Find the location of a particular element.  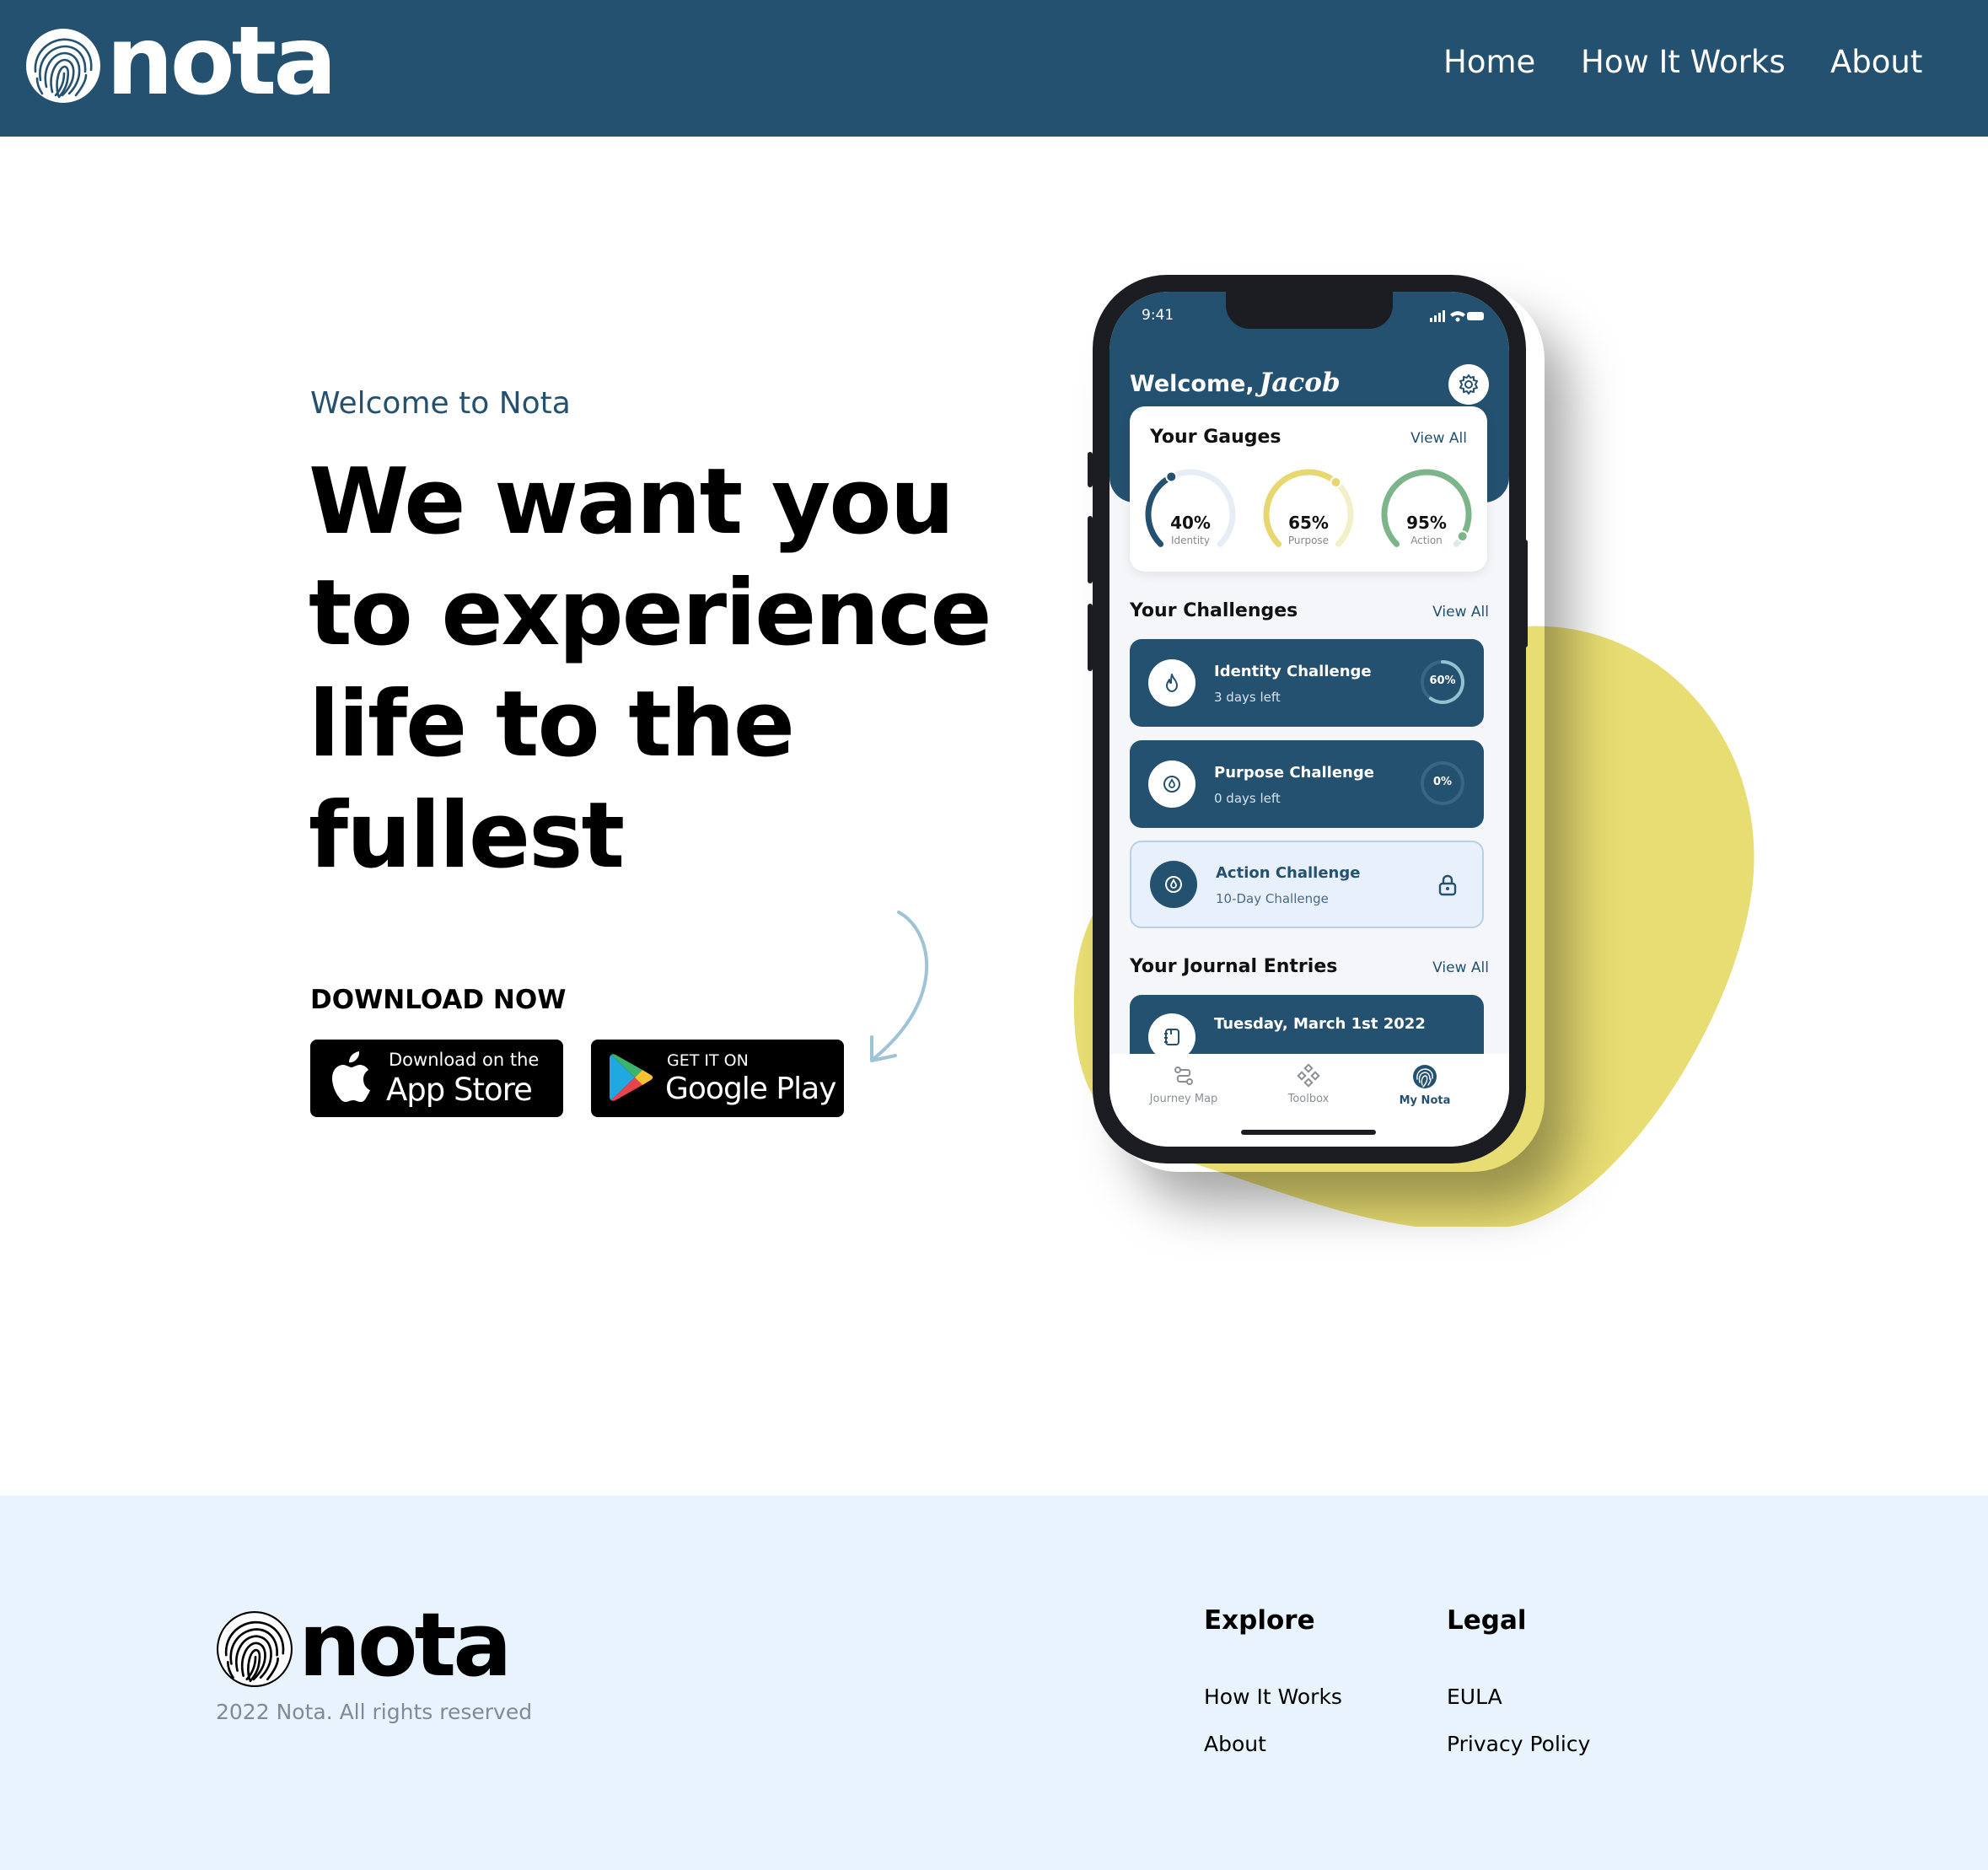

gauge-identity: 40% Identity is located at coordinates (1190, 511).